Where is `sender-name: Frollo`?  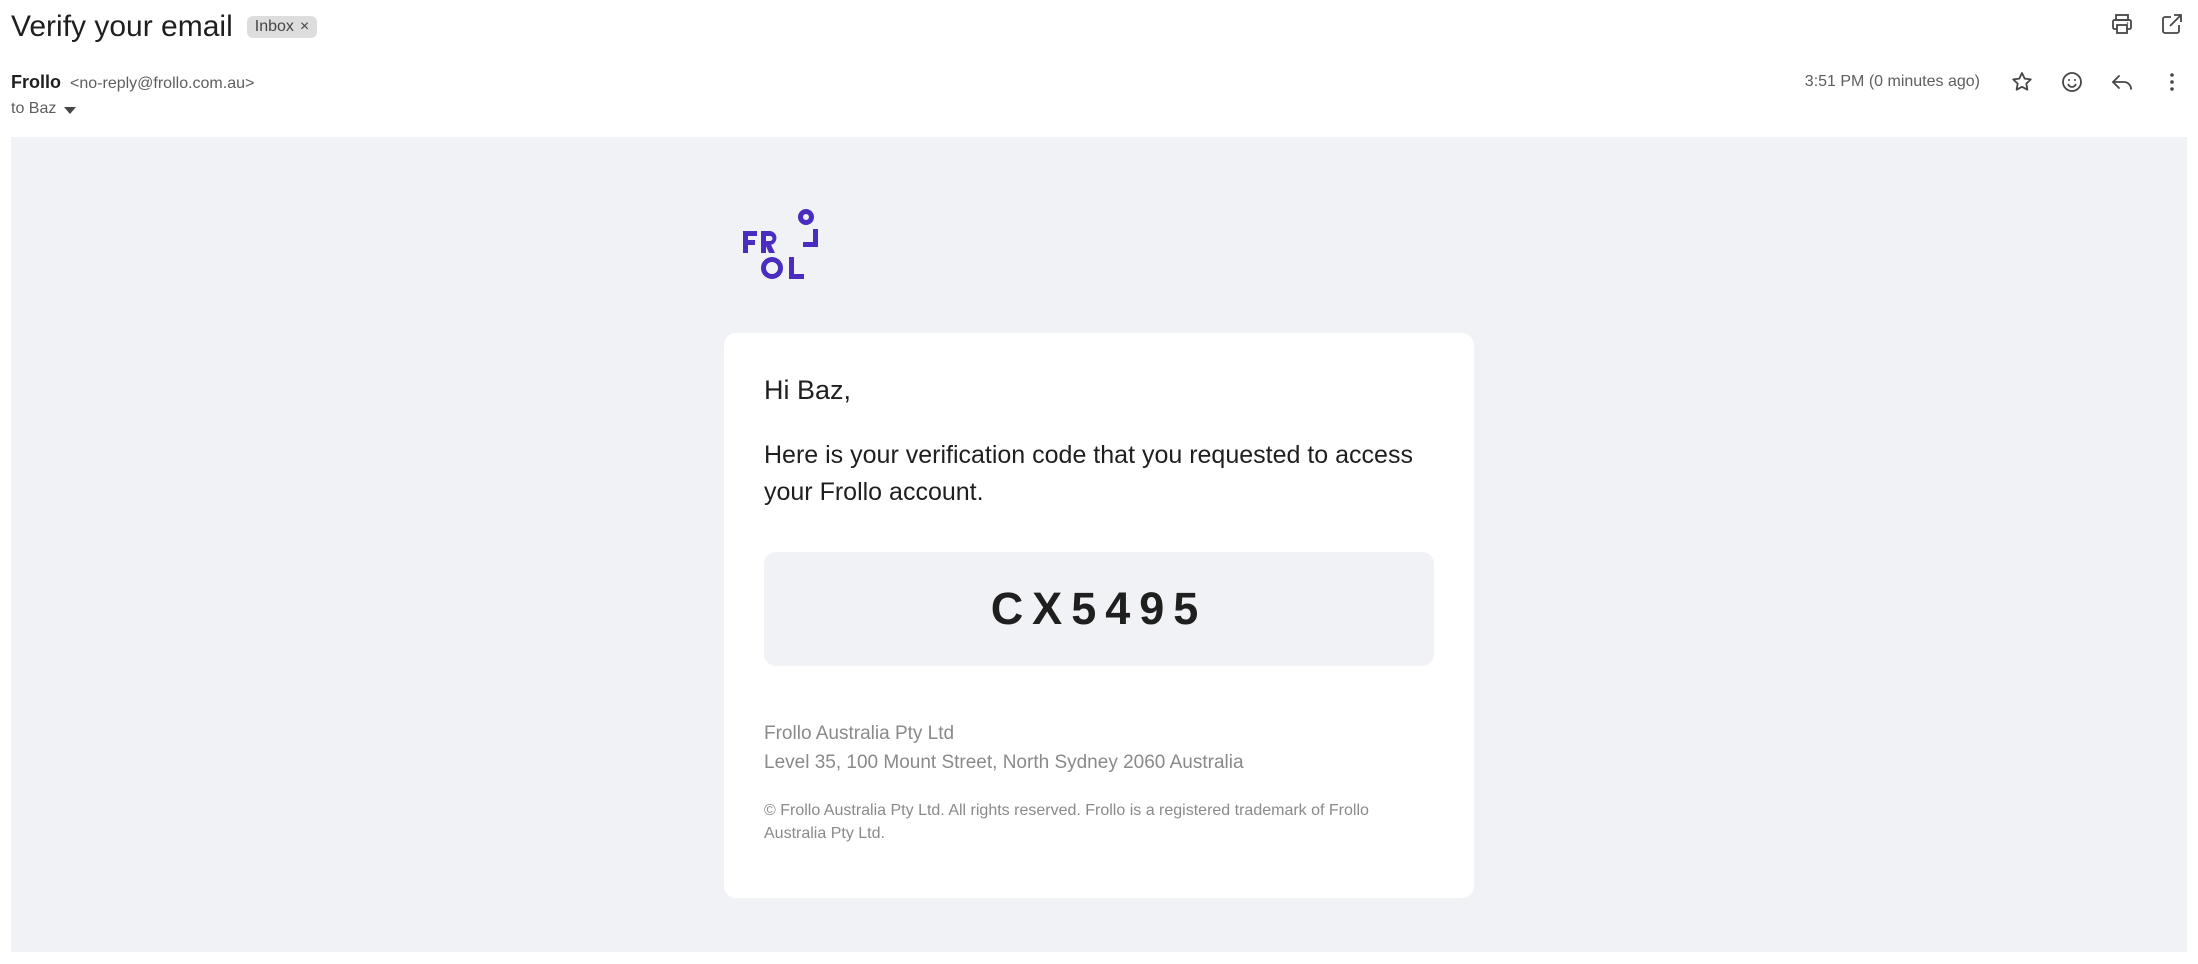
sender-name: Frollo is located at coordinates (36, 82).